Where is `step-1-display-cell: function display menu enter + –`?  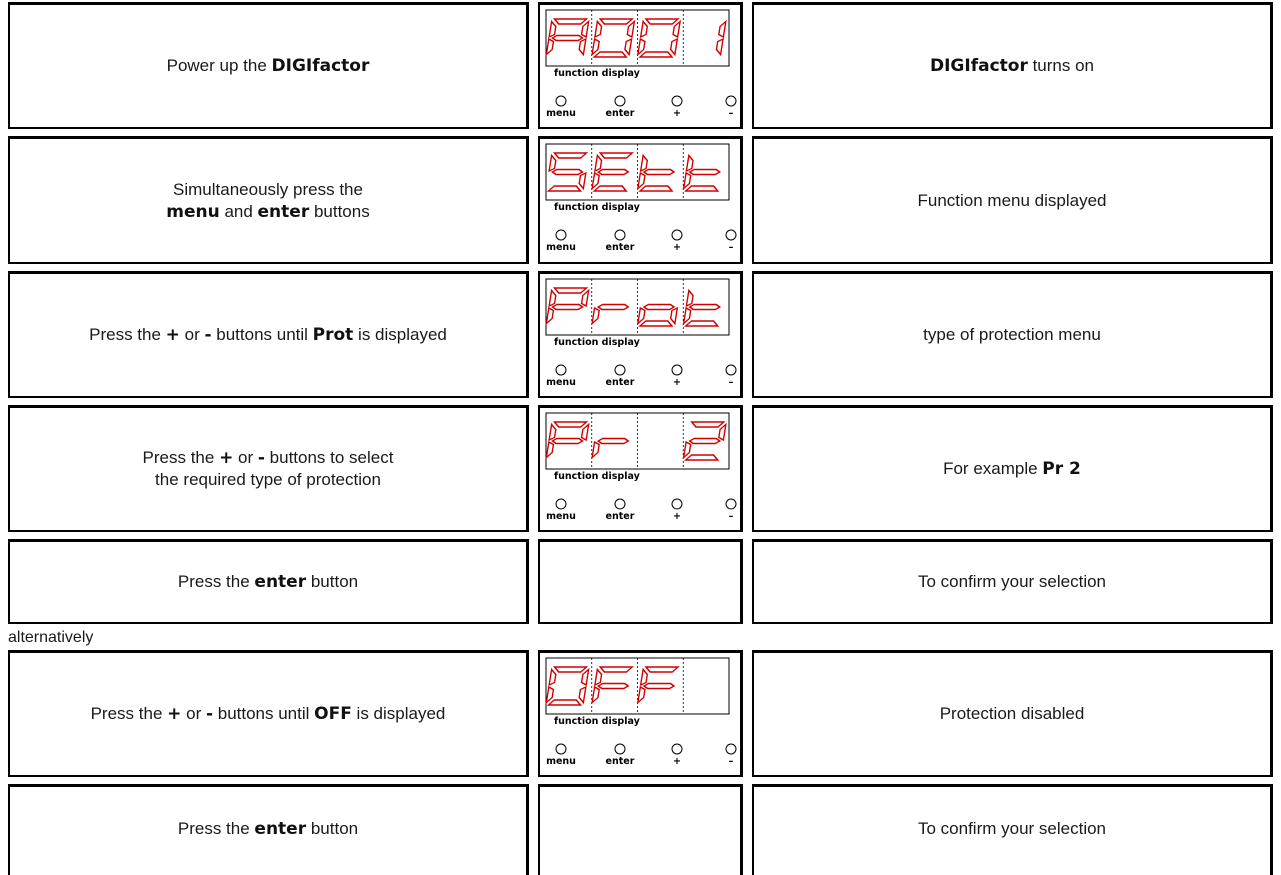 step-1-display-cell: function display menu enter + – is located at coordinates (640, 65).